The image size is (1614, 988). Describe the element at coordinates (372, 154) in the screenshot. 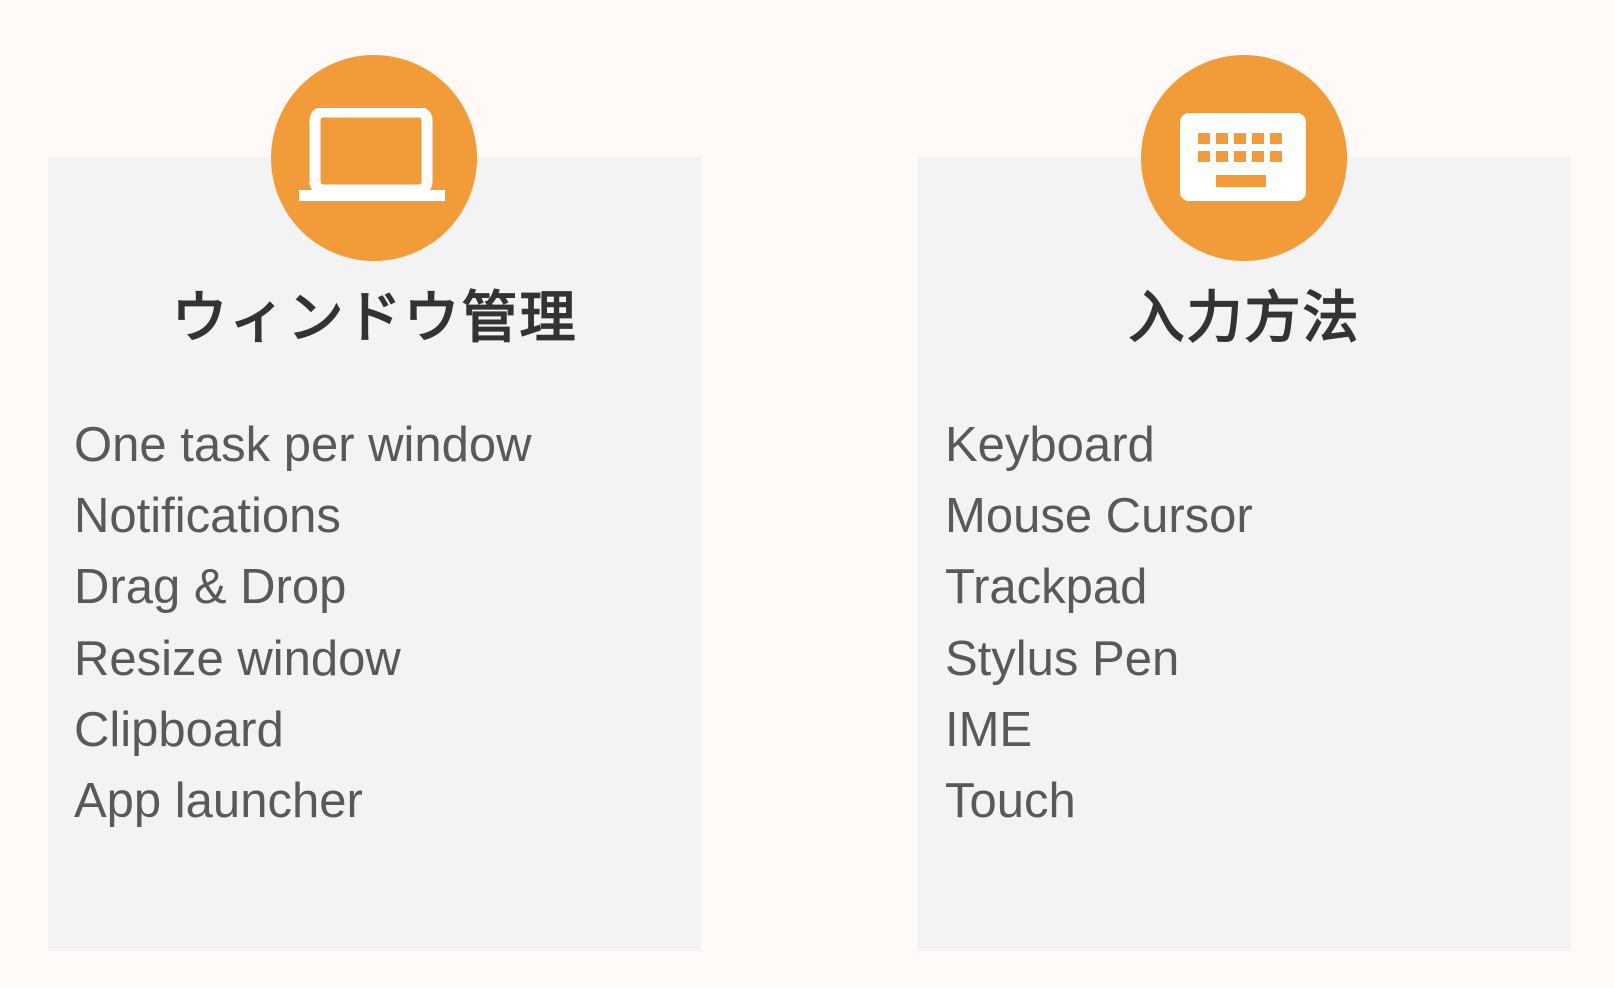

I see `laptop-icon` at that location.